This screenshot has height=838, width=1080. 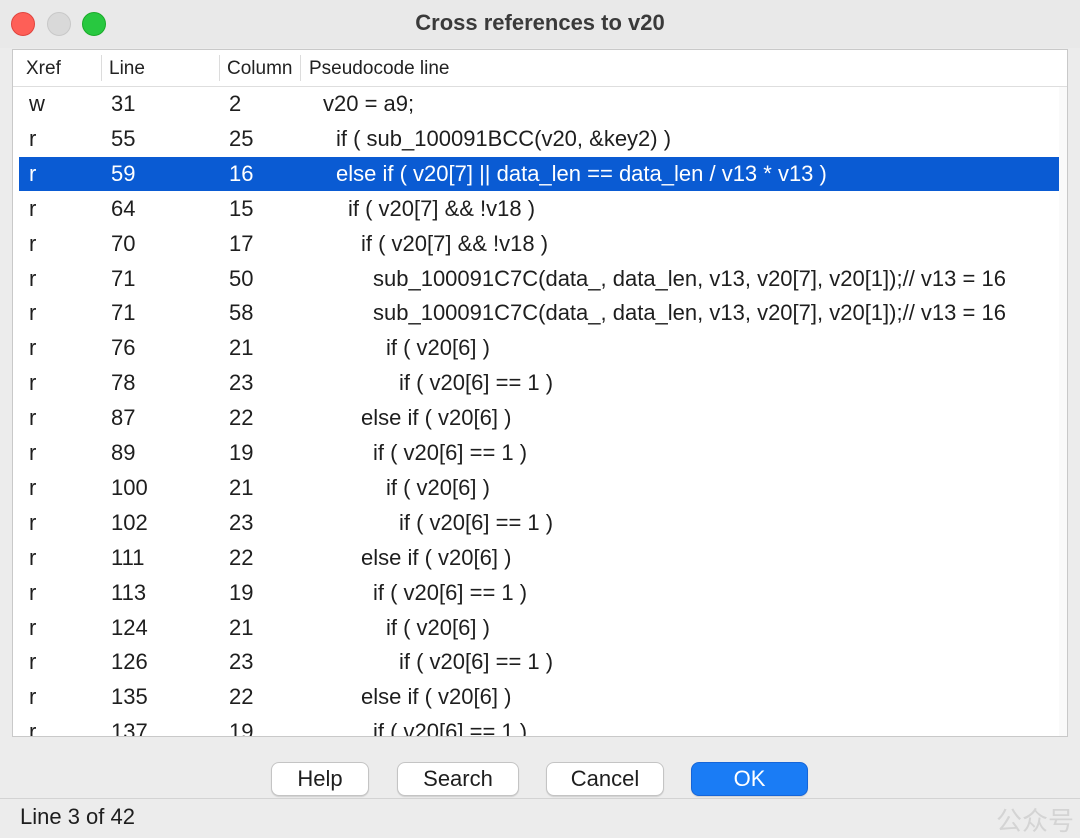 I want to click on table-row: r 137 19 if ( v20[6] == 1 ), so click(x=540, y=726).